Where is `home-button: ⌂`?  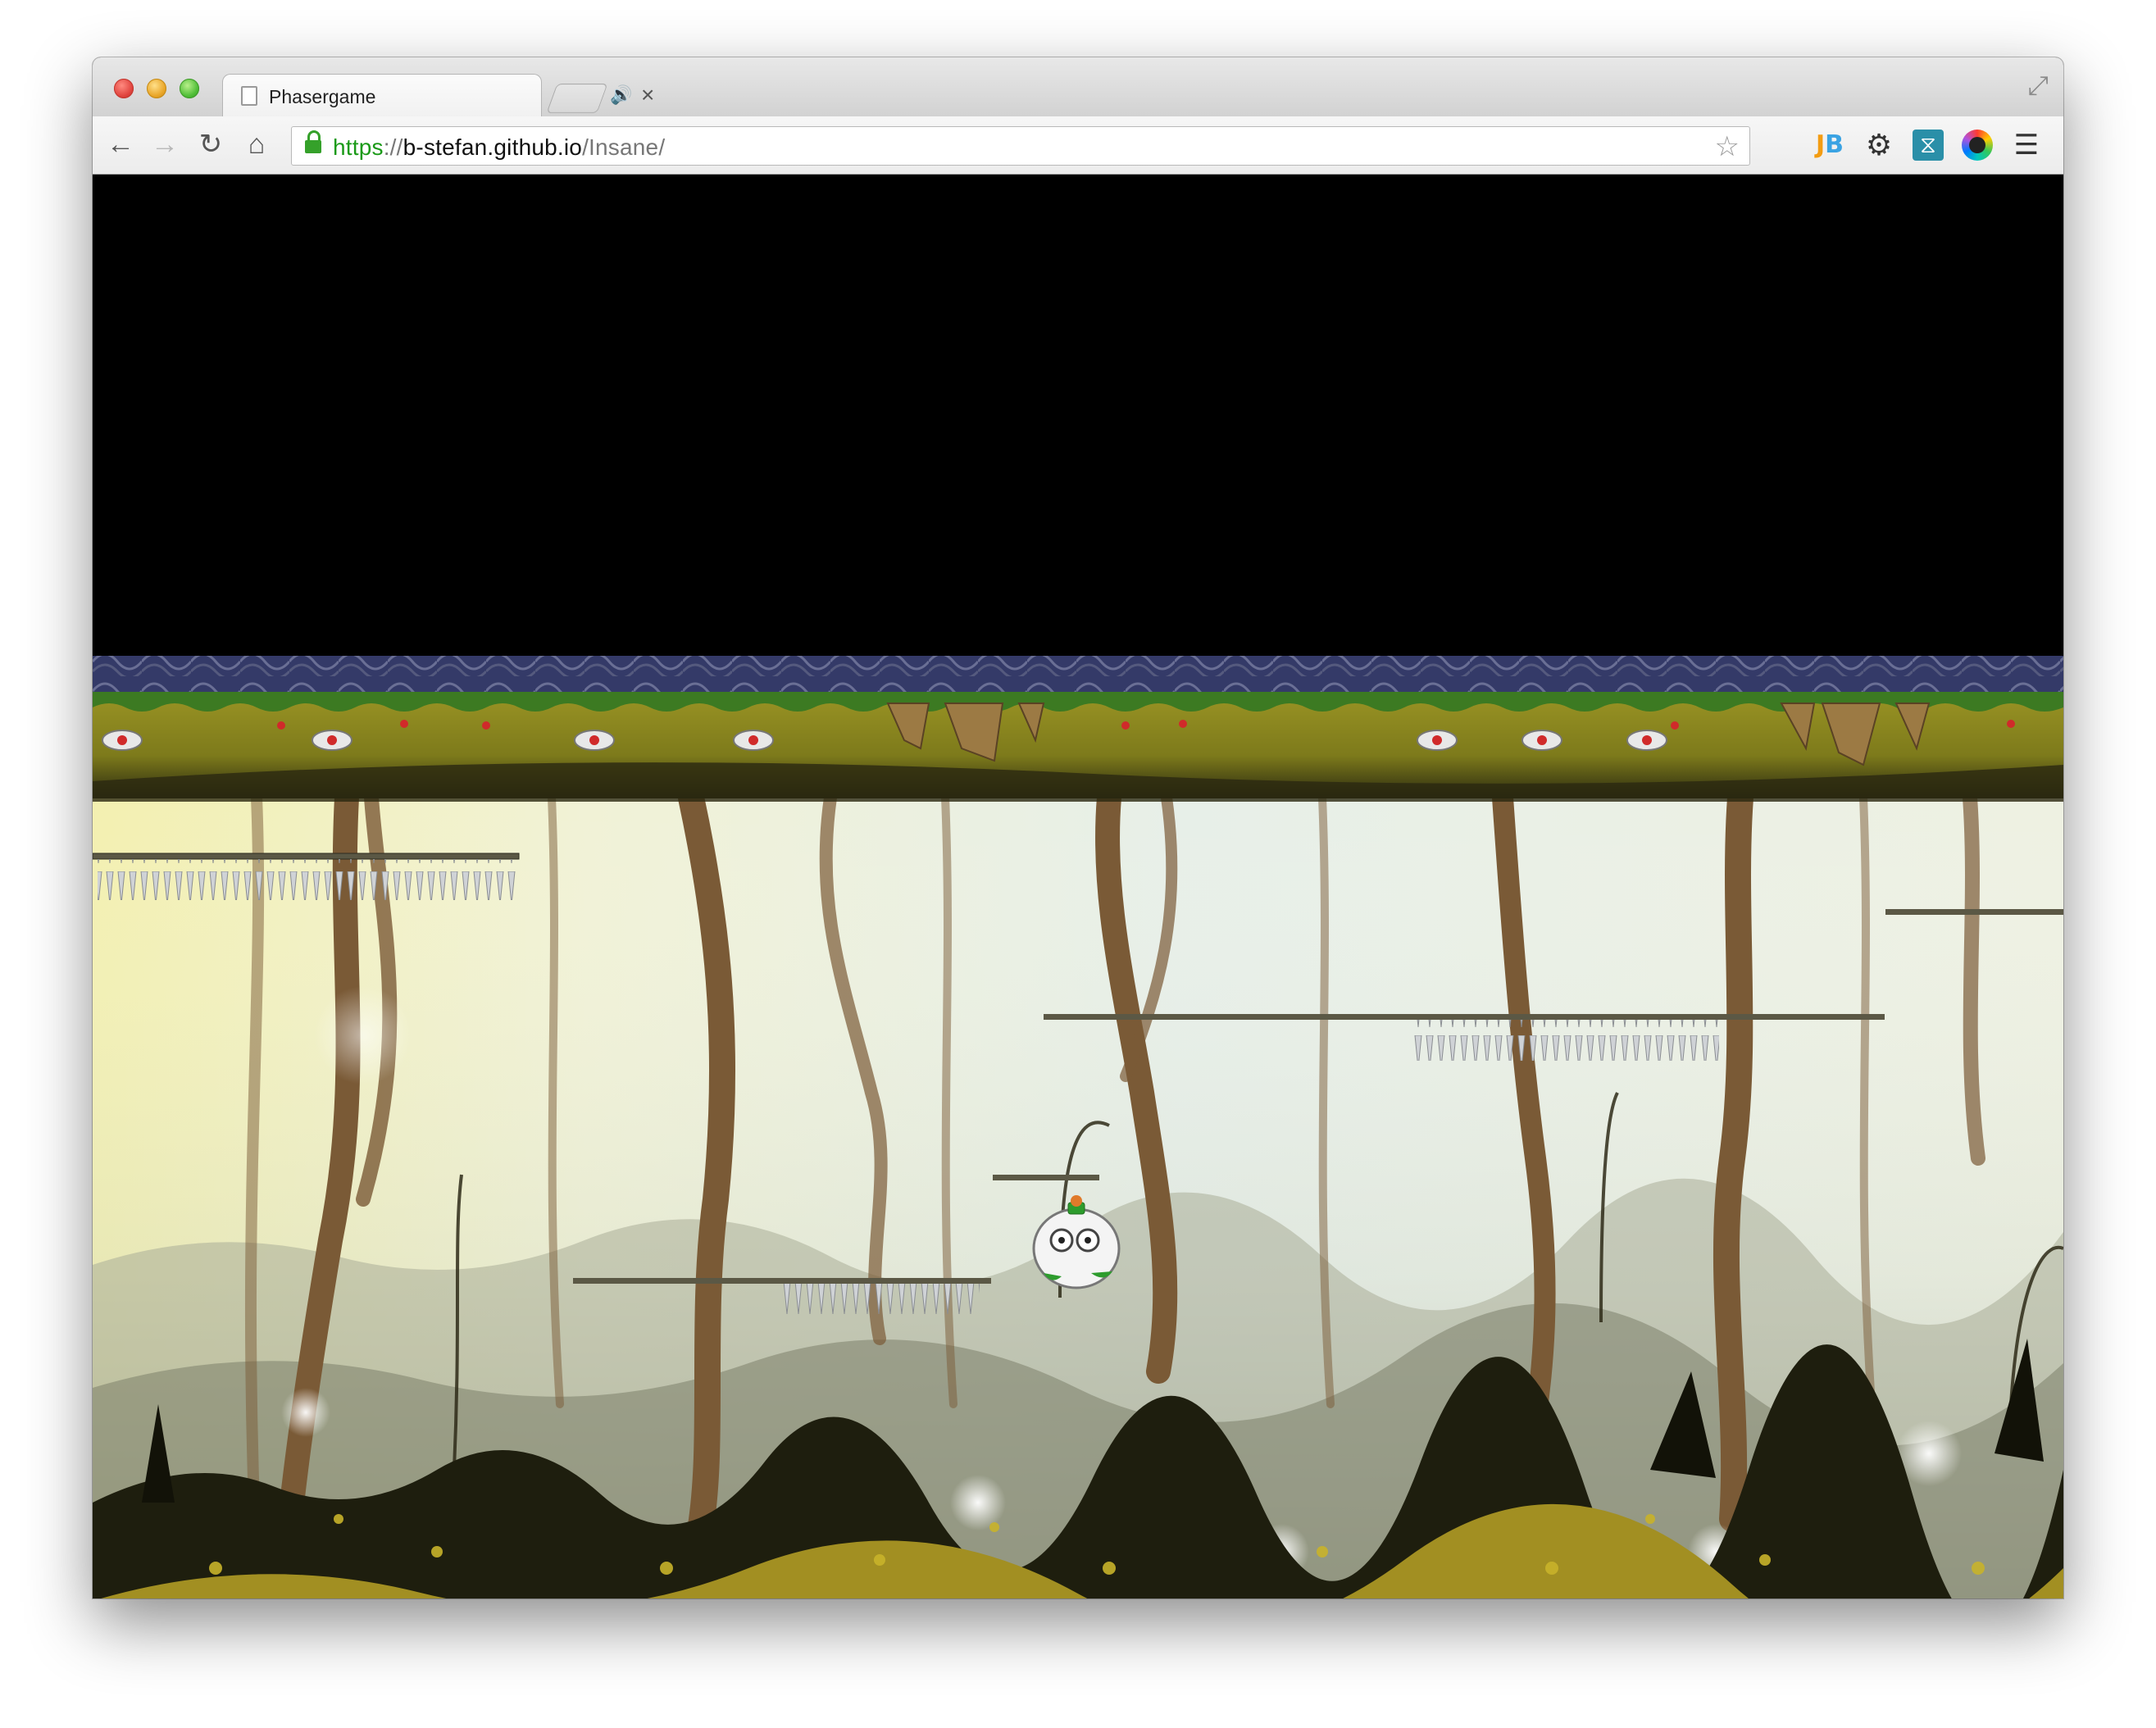 home-button: ⌂ is located at coordinates (256, 144).